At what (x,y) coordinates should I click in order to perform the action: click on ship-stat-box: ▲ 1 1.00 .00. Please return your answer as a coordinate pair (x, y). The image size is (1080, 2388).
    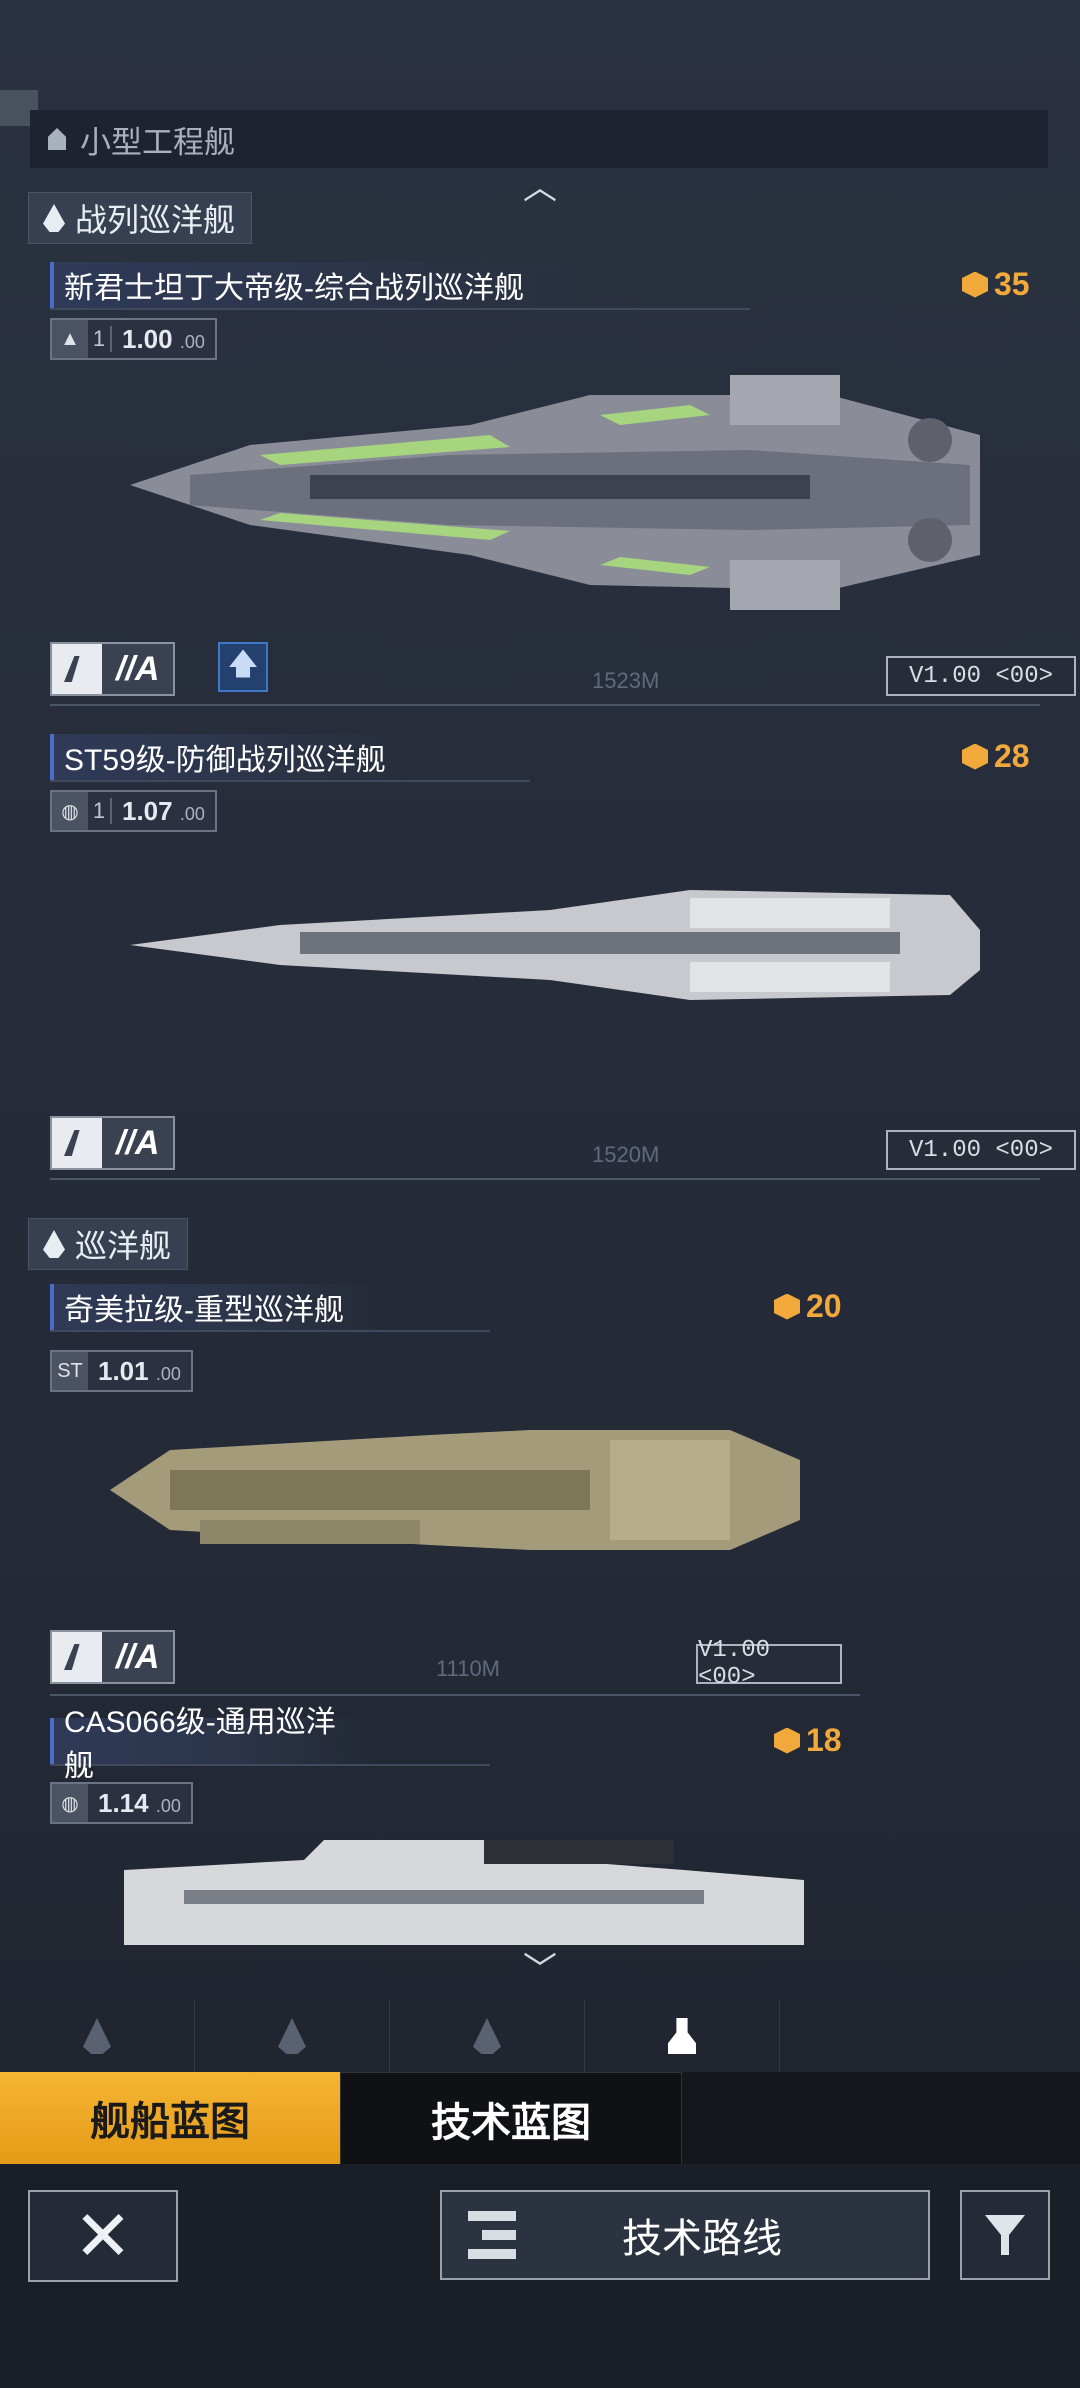
    Looking at the image, I should click on (133, 339).